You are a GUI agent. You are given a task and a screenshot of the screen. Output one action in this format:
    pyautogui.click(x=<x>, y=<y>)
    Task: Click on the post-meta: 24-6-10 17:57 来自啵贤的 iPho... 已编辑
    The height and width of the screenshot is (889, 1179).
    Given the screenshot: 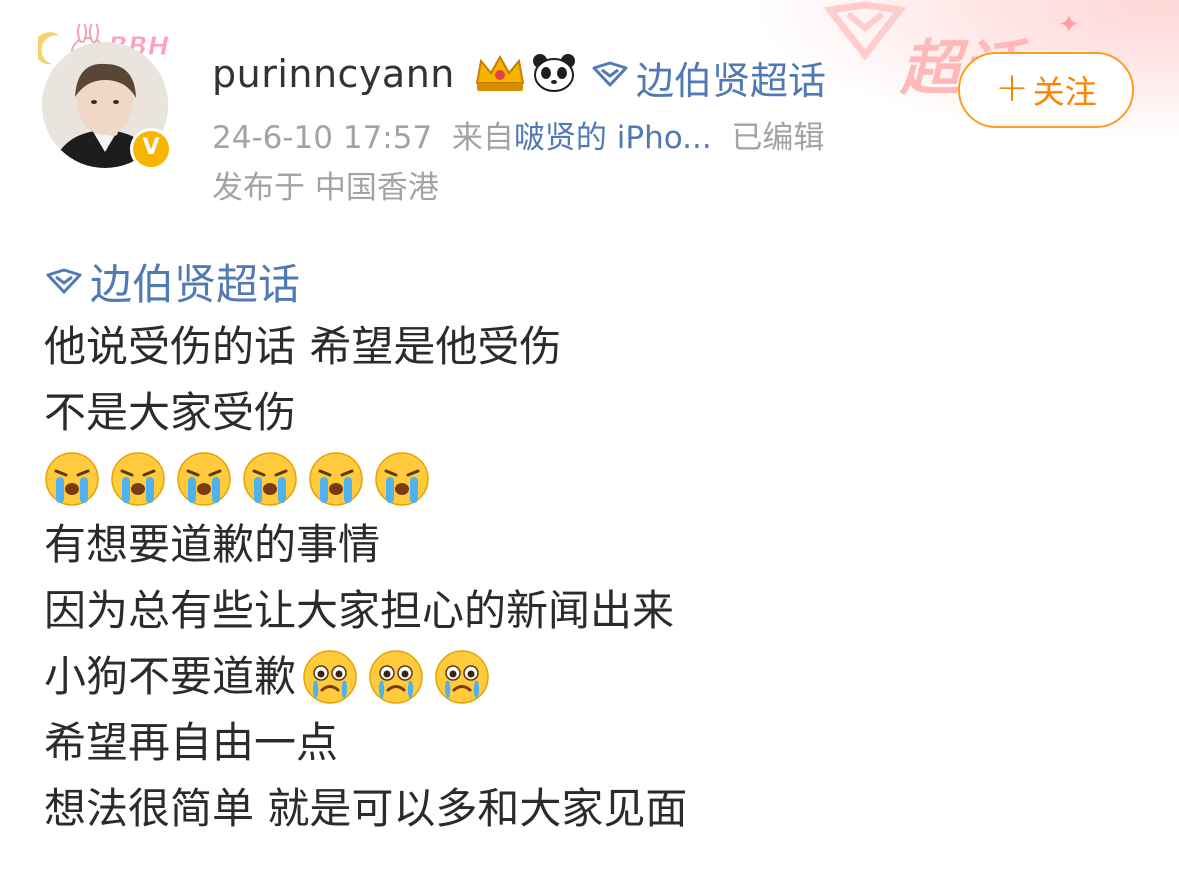 What is the action you would take?
    pyautogui.click(x=518, y=134)
    